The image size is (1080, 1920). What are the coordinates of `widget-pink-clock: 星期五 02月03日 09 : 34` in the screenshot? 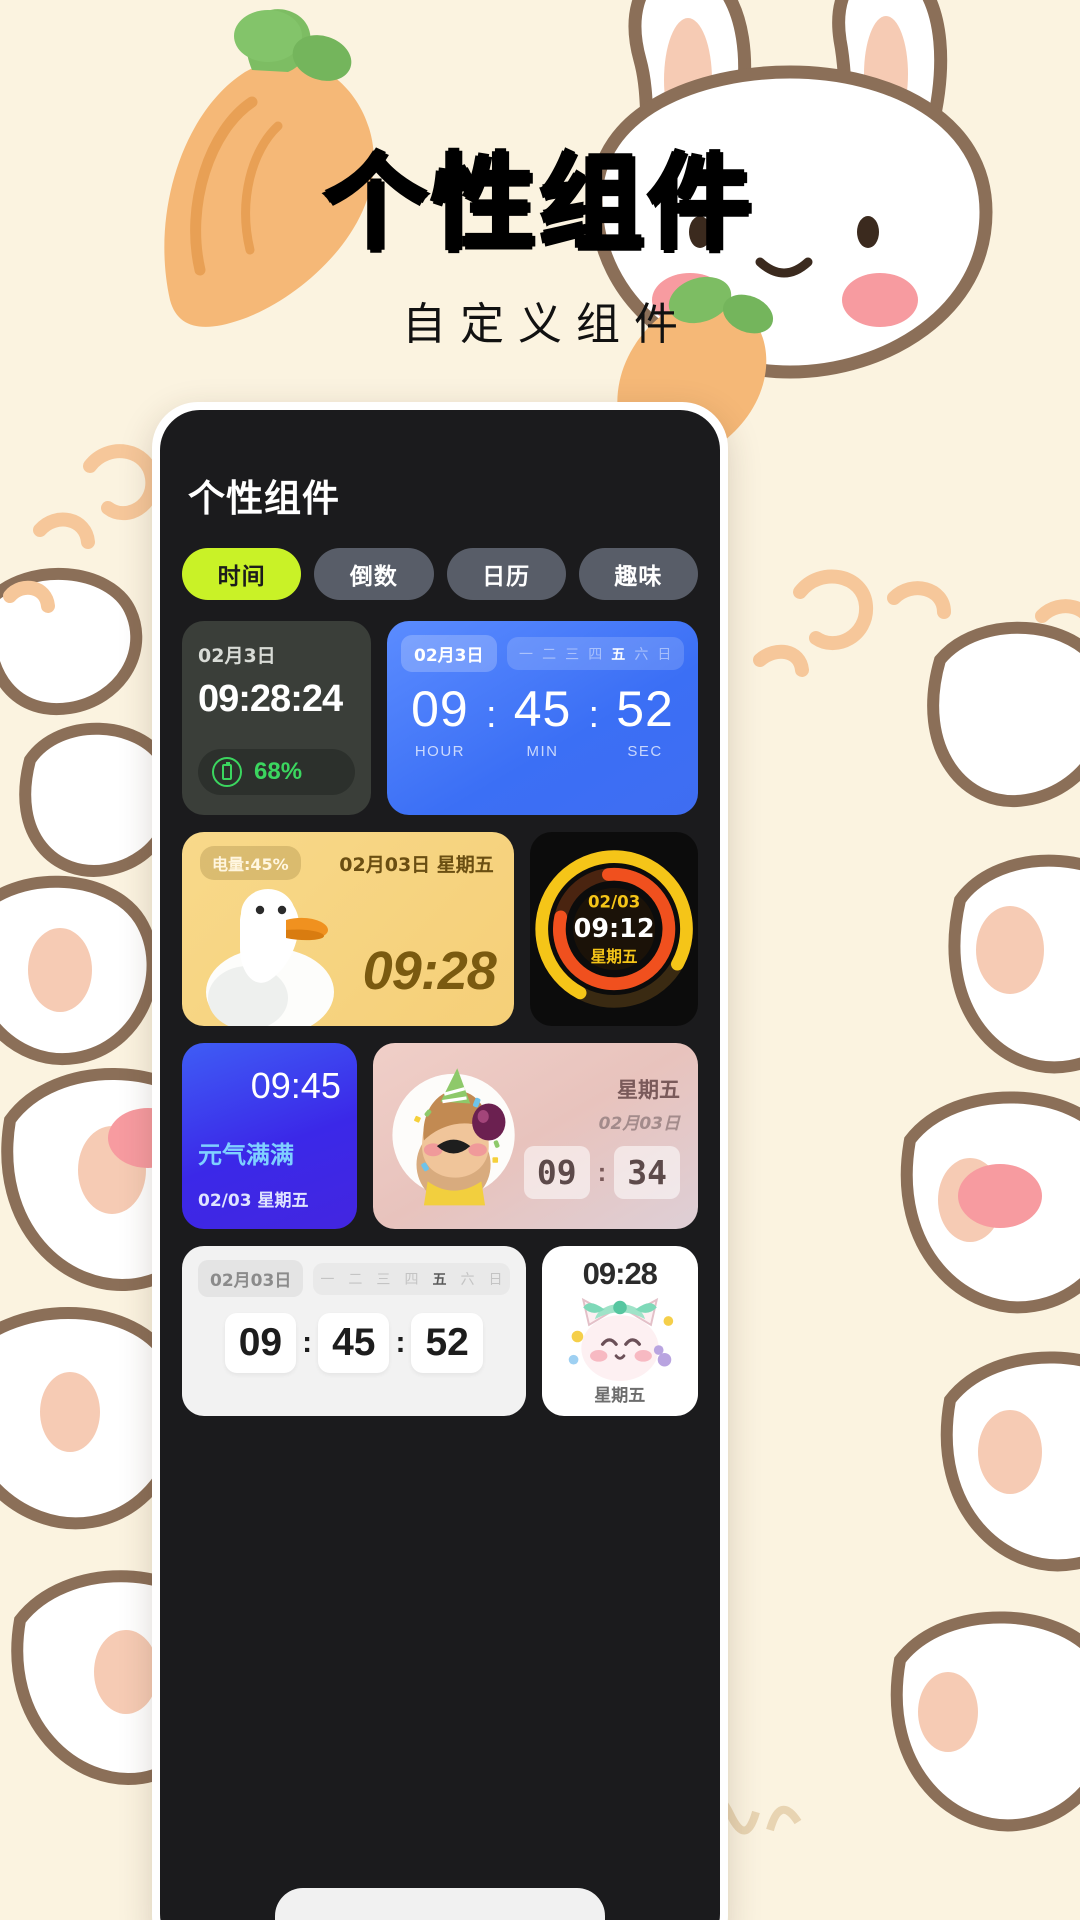 It's located at (535, 1136).